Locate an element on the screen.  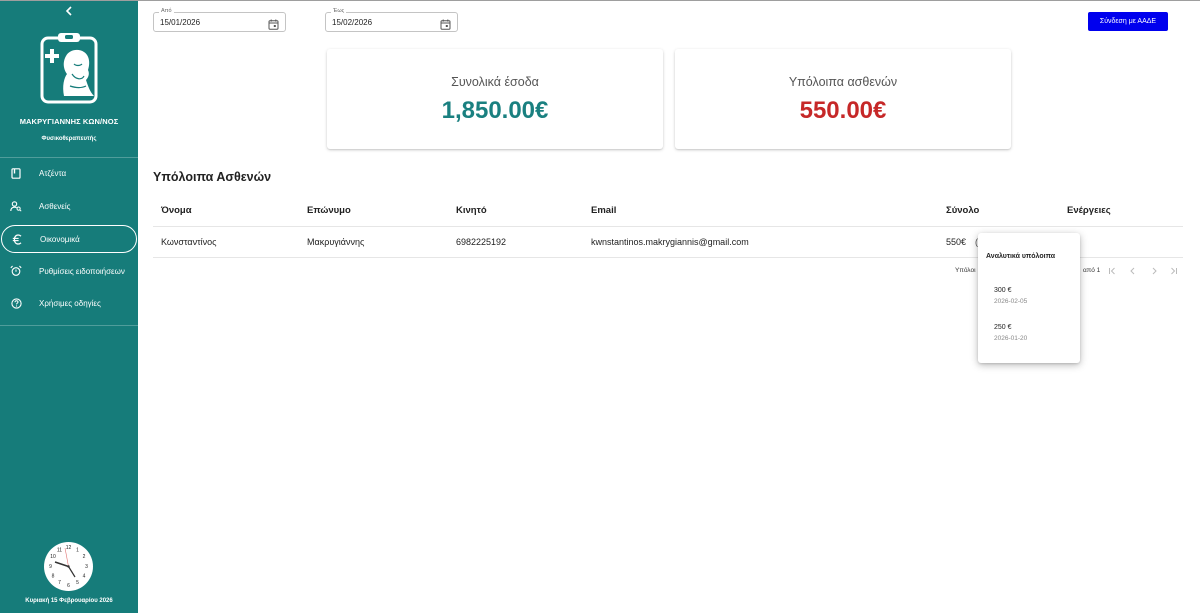
sidebar-item-label: Χρήσιμες οδηγίες is located at coordinates (70, 303).